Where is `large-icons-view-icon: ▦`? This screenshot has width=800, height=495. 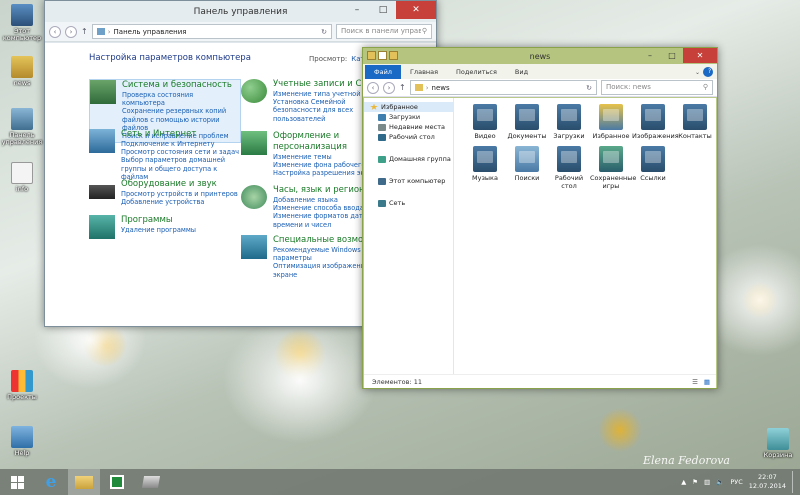
large-icons-view-icon: ▦ is located at coordinates (707, 382).